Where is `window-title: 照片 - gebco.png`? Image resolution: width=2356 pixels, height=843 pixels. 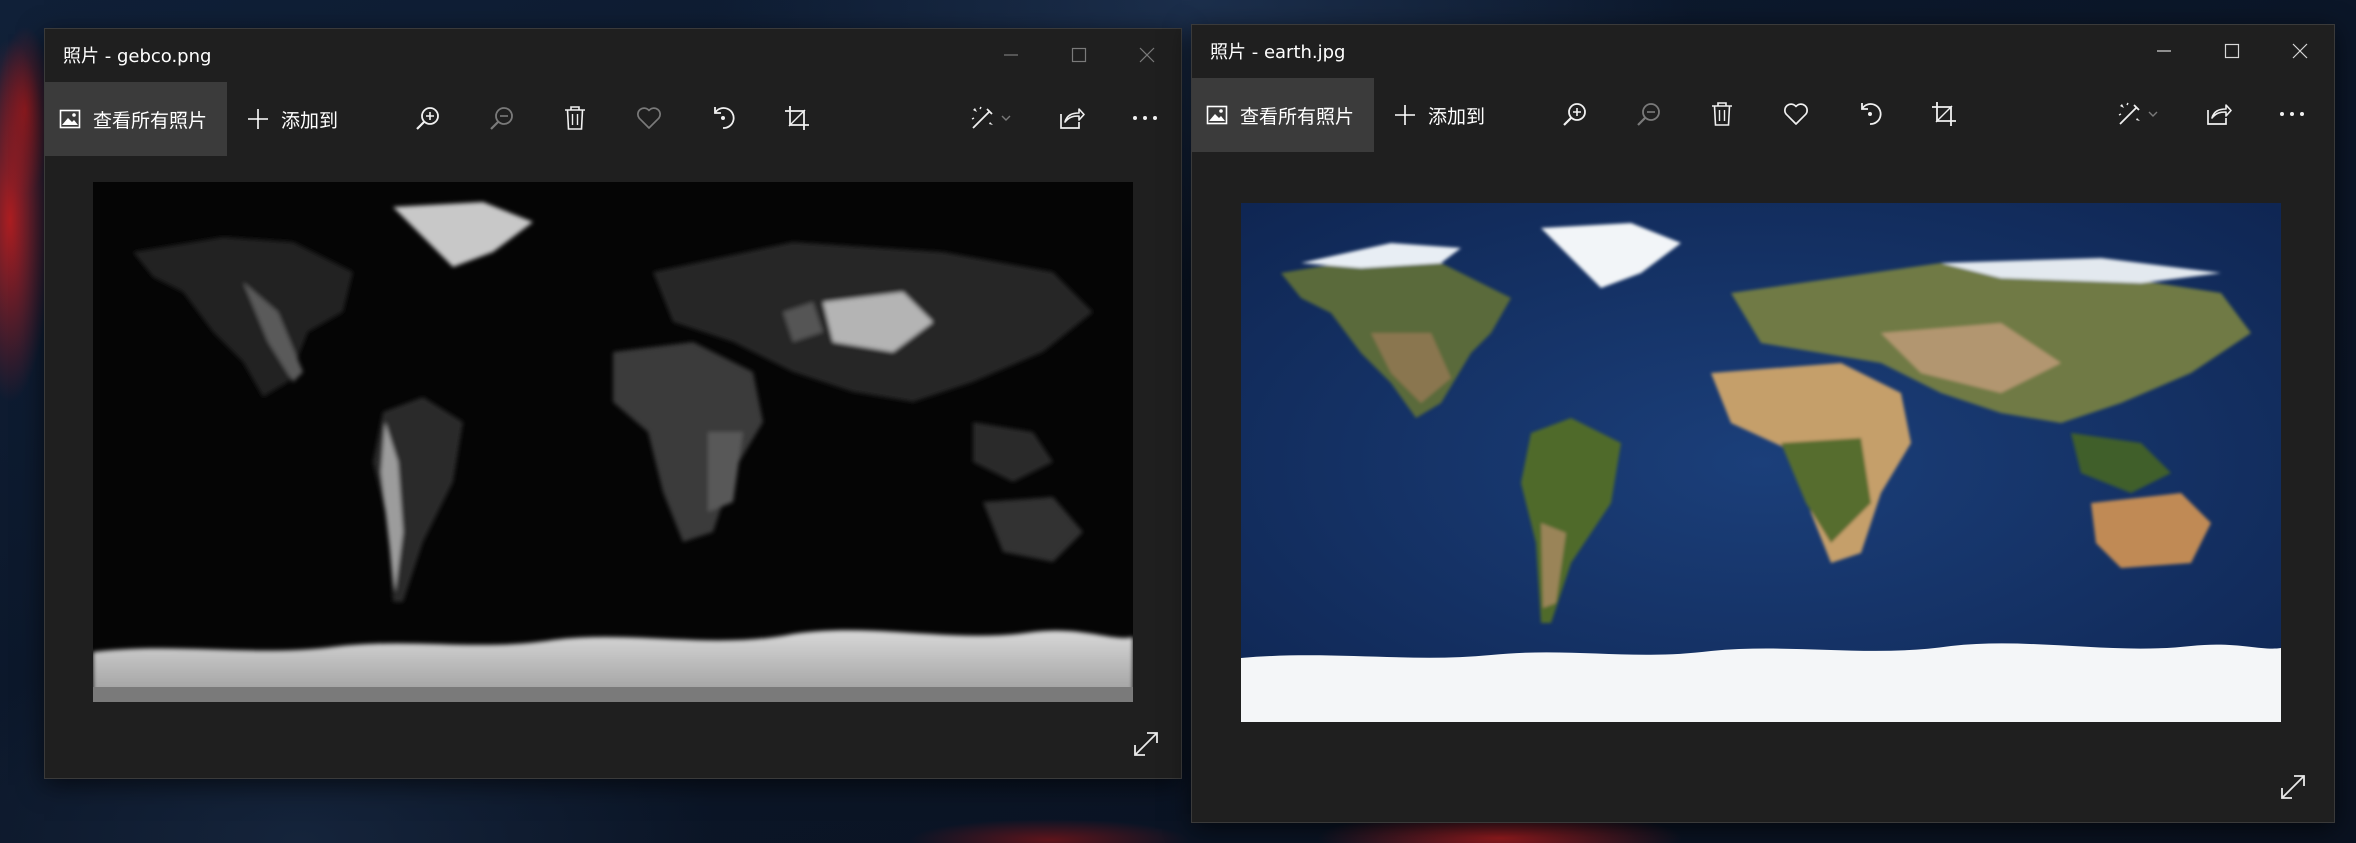
window-title: 照片 - gebco.png is located at coordinates (137, 56).